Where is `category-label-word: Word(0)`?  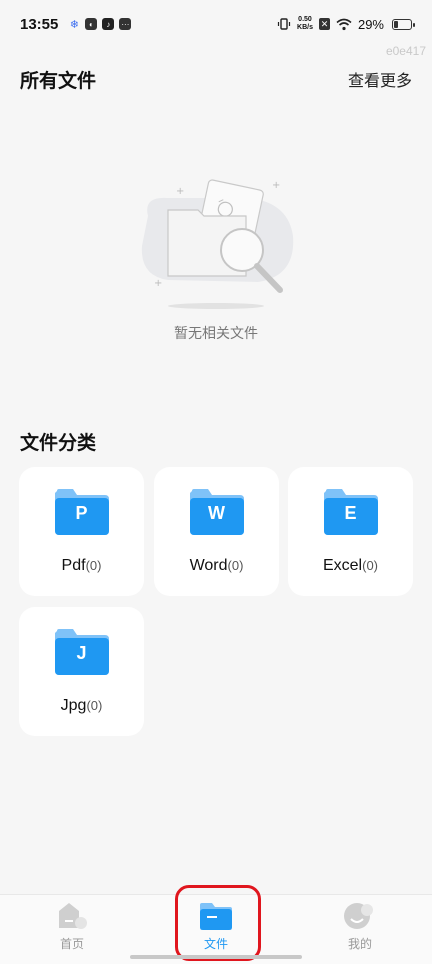
category-label-word: Word(0) is located at coordinates (217, 566).